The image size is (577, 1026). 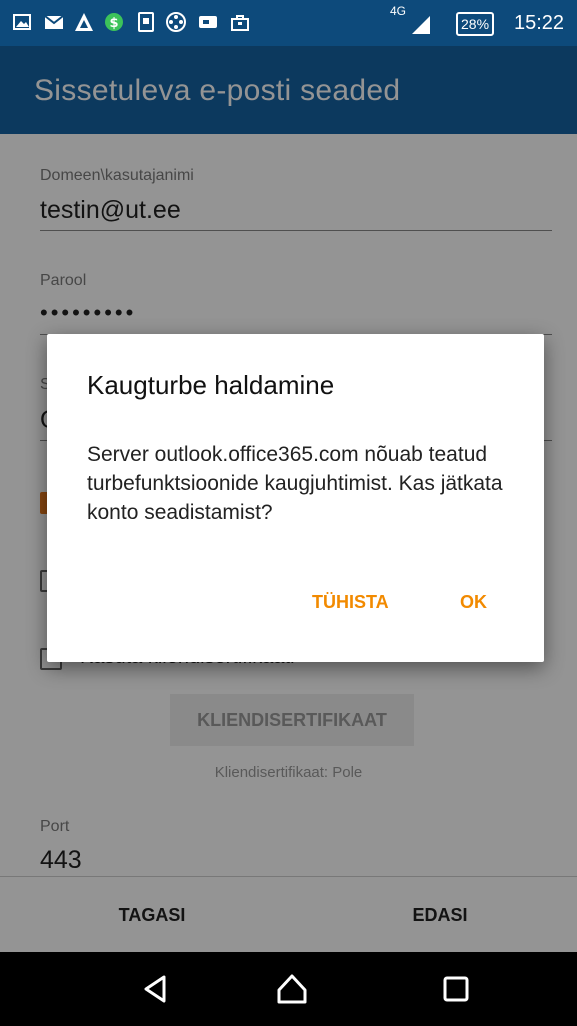 I want to click on chat-icon, so click(x=208, y=22).